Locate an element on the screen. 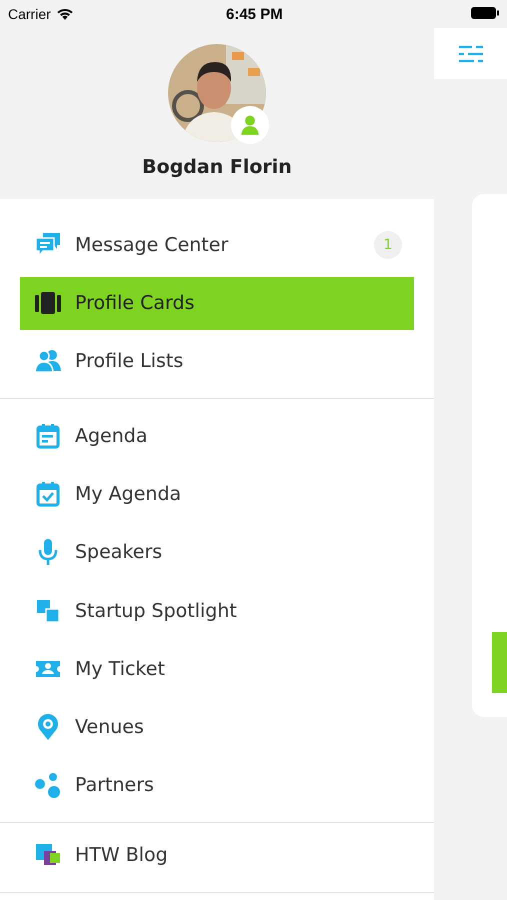 Image resolution: width=507 pixels, height=900 pixels. filter-icon is located at coordinates (471, 54).